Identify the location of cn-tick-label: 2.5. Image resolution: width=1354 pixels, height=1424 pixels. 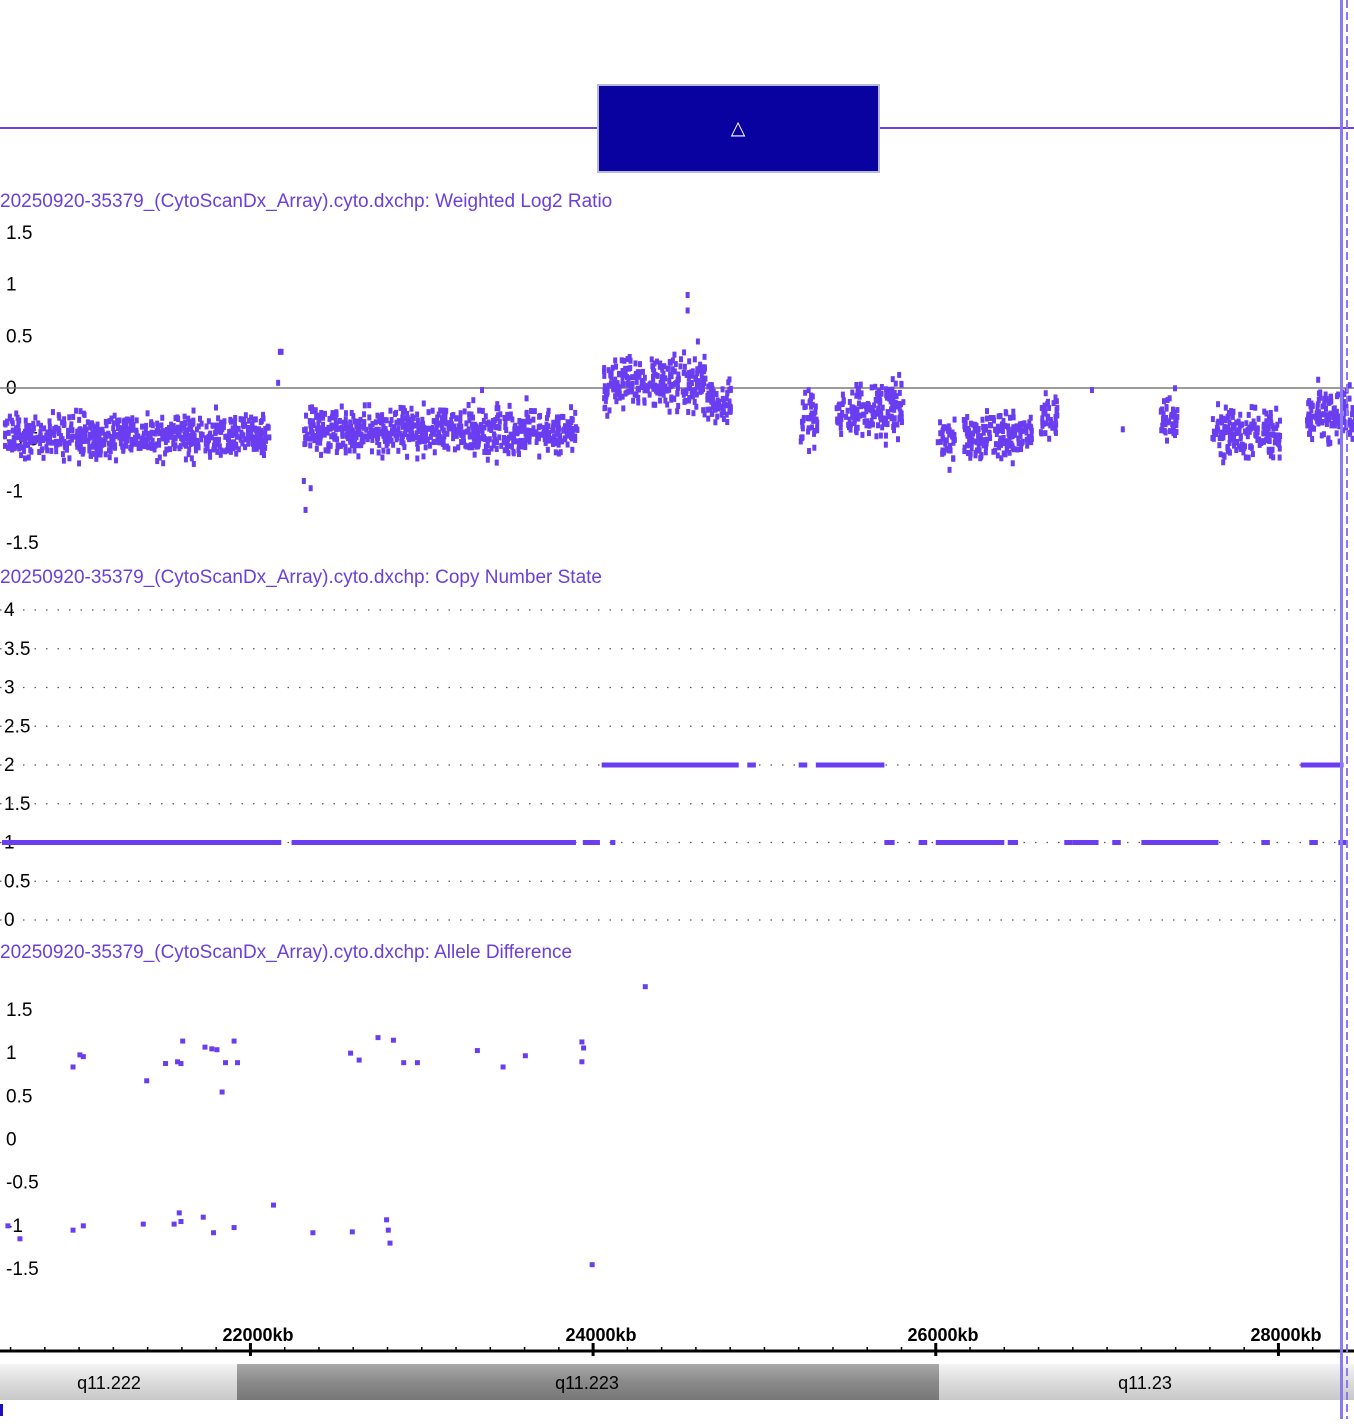
(17, 726).